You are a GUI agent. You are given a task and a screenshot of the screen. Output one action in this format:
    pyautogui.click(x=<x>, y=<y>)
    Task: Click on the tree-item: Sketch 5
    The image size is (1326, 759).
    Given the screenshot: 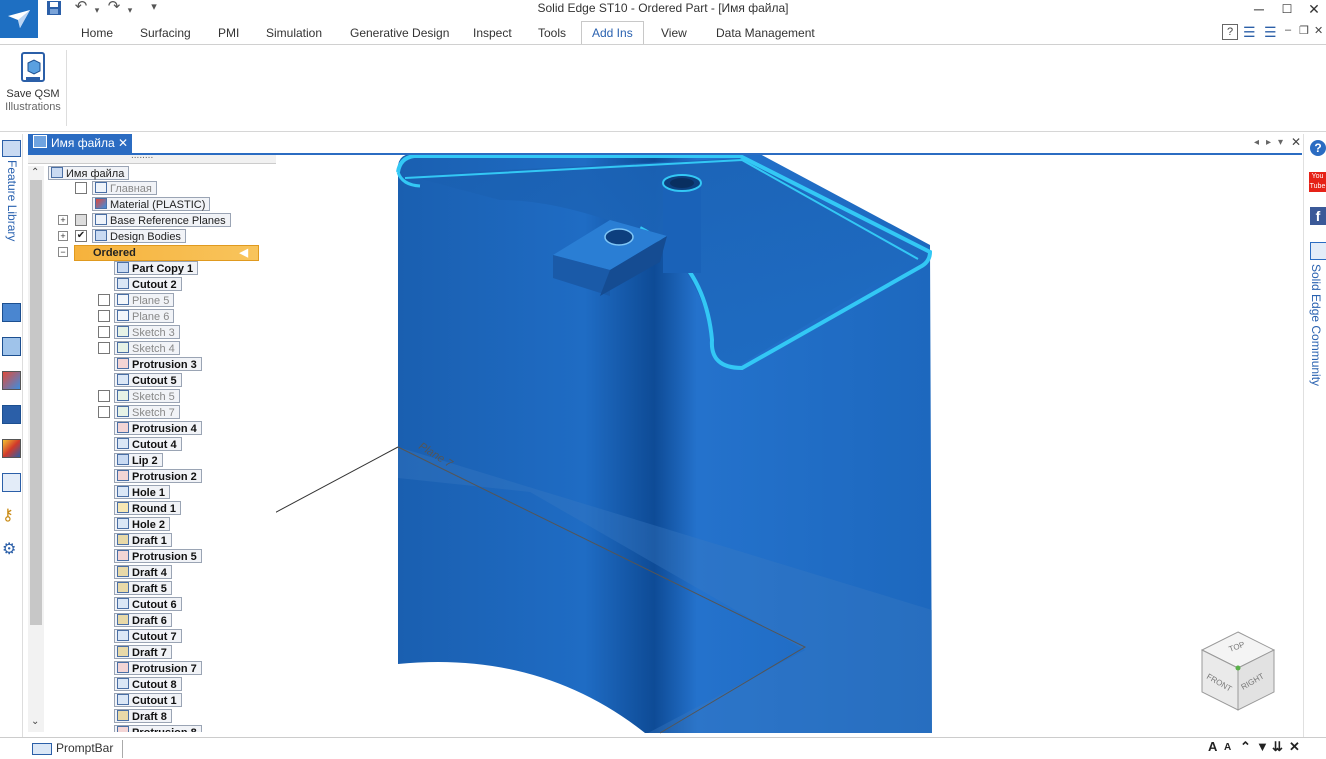 What is the action you would take?
    pyautogui.click(x=147, y=396)
    